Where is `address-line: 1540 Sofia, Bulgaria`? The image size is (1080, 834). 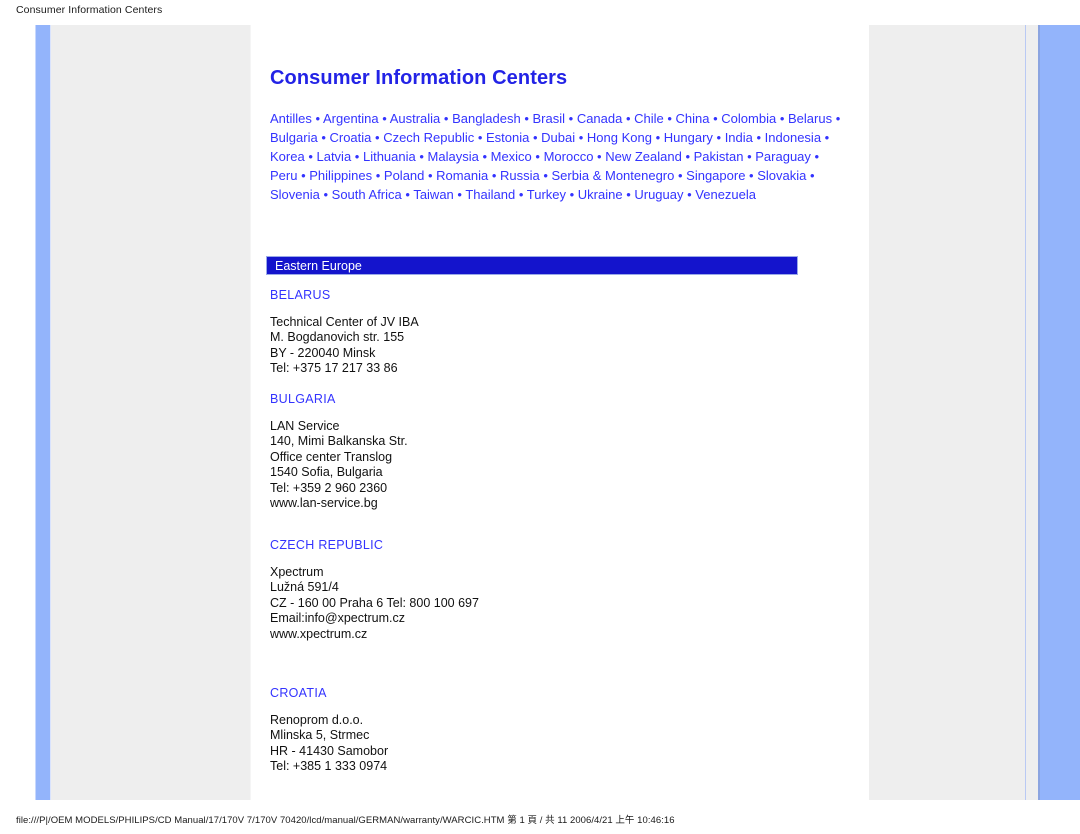
address-line: 1540 Sofia, Bulgaria is located at coordinates (326, 472).